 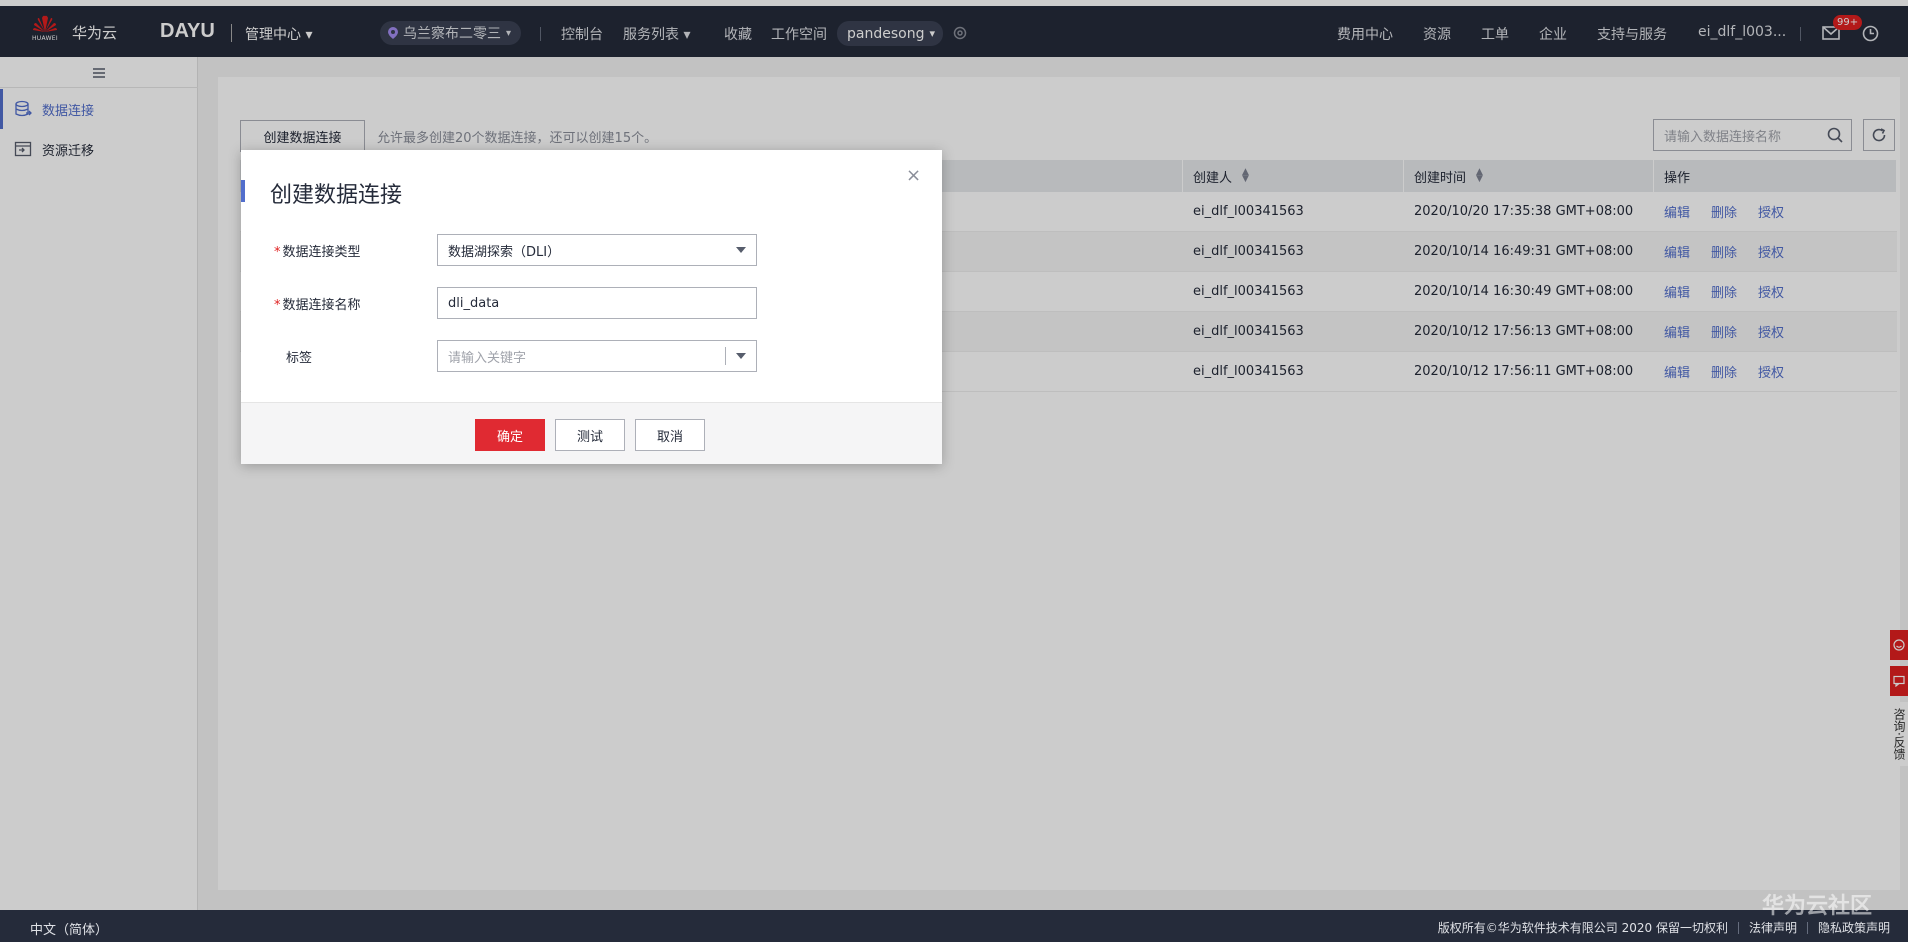 What do you see at coordinates (317, 305) in the screenshot?
I see `connection-name-label: * 数据连接名称` at bounding box center [317, 305].